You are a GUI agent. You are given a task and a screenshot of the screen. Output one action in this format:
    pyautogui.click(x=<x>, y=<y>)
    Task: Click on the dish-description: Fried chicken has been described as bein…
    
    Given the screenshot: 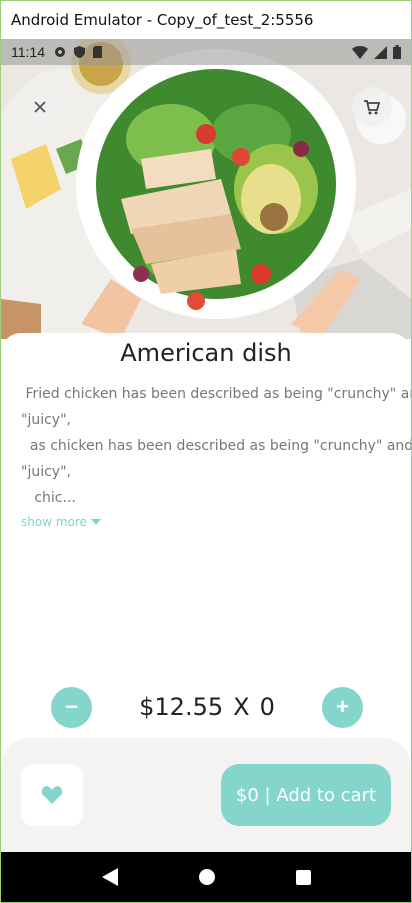 What is the action you would take?
    pyautogui.click(x=206, y=446)
    